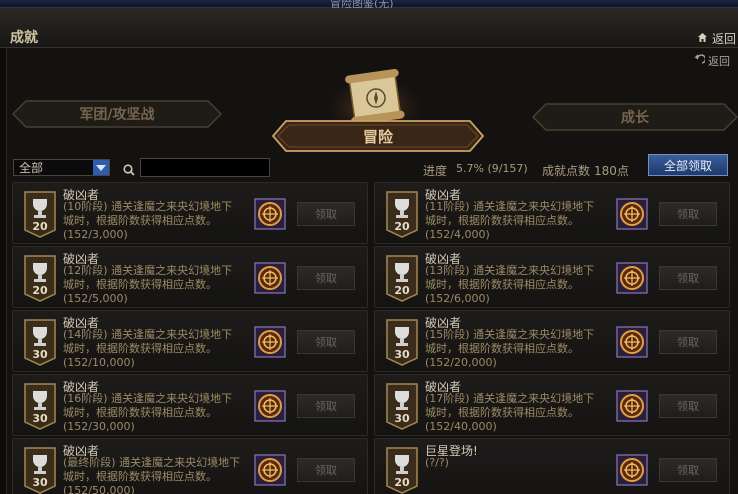  Describe the element at coordinates (435, 171) in the screenshot. I see `progress-label: 进度` at that location.